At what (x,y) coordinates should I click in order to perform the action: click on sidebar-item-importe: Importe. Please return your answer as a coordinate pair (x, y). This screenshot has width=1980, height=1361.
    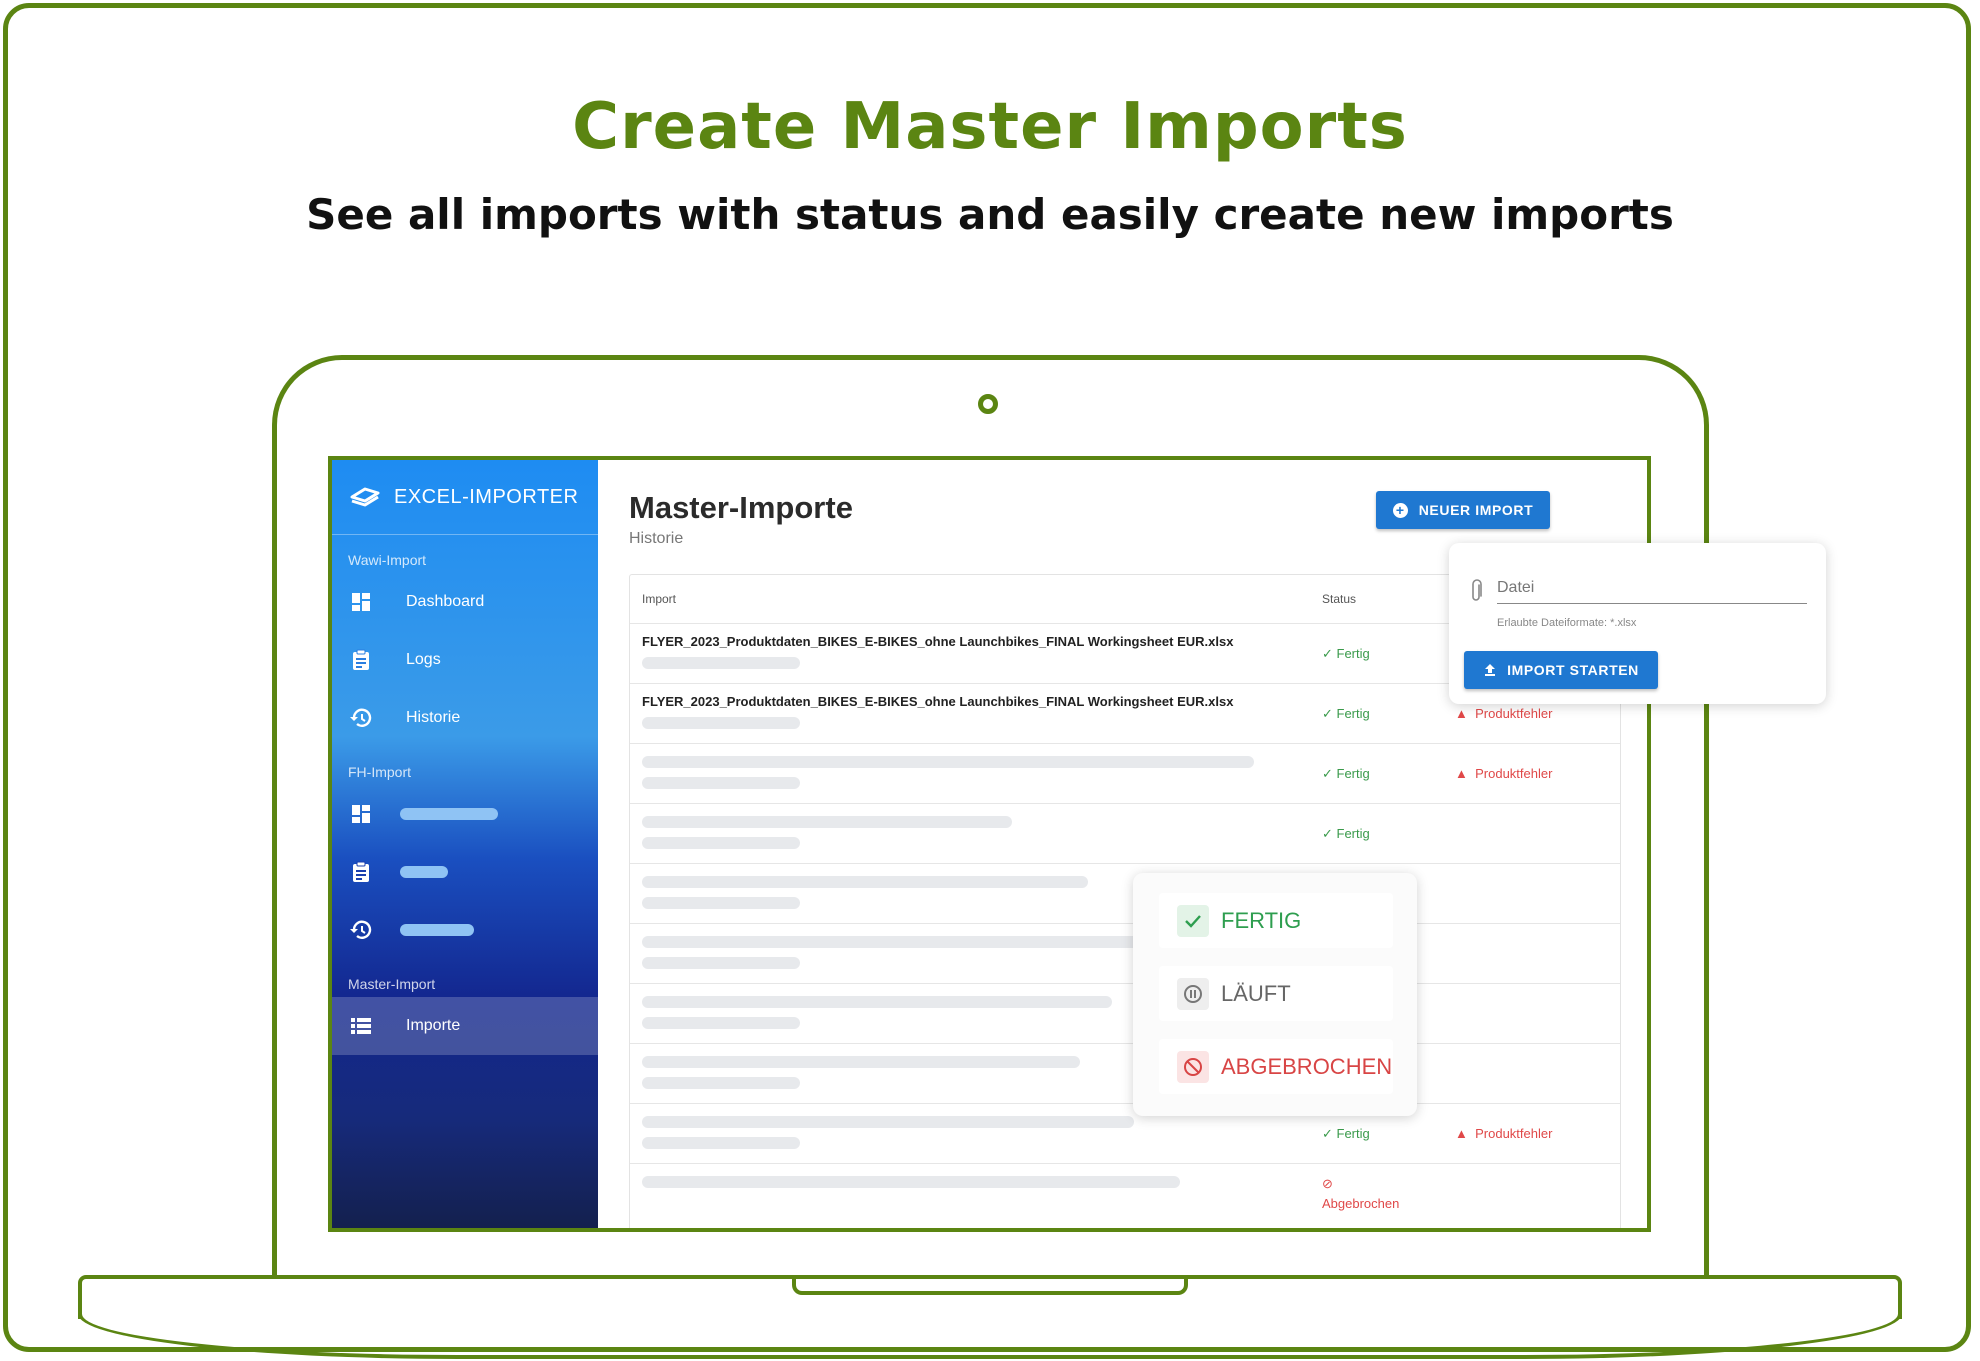
    Looking at the image, I should click on (465, 1026).